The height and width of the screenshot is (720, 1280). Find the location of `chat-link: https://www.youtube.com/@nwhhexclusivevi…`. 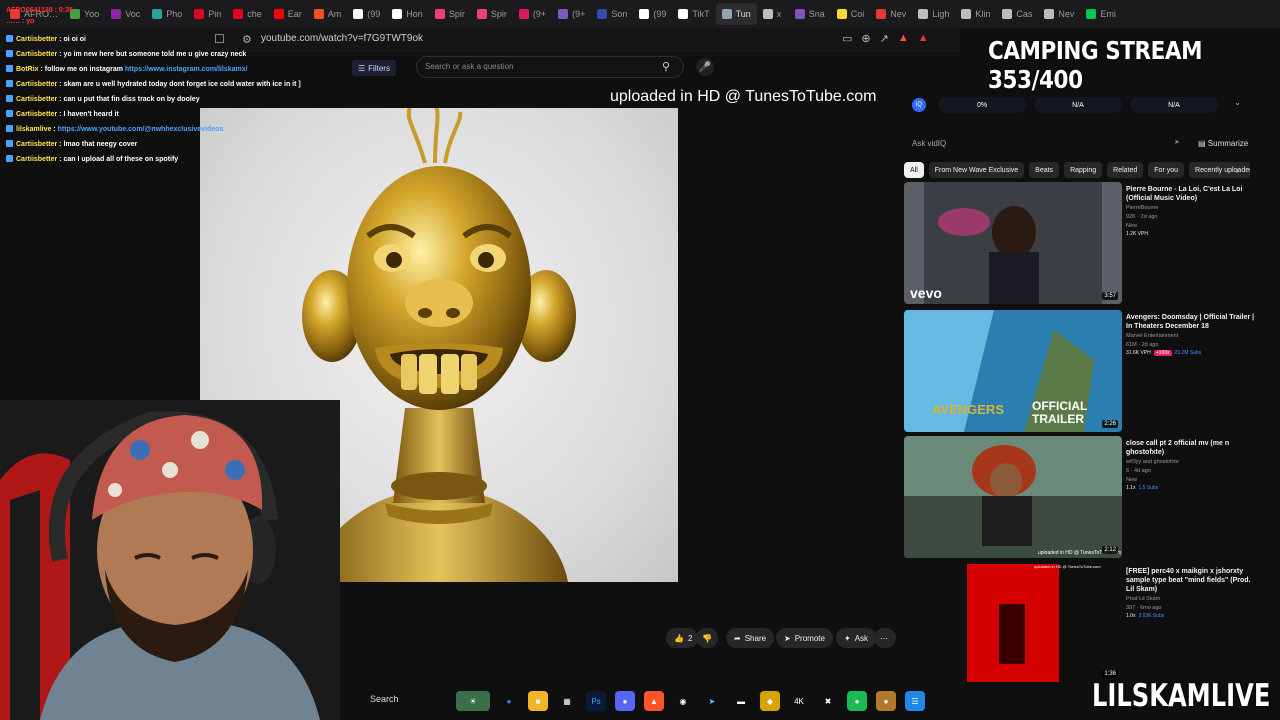

chat-link: https://www.youtube.com/@nwhhexclusivevi… is located at coordinates (141, 129).